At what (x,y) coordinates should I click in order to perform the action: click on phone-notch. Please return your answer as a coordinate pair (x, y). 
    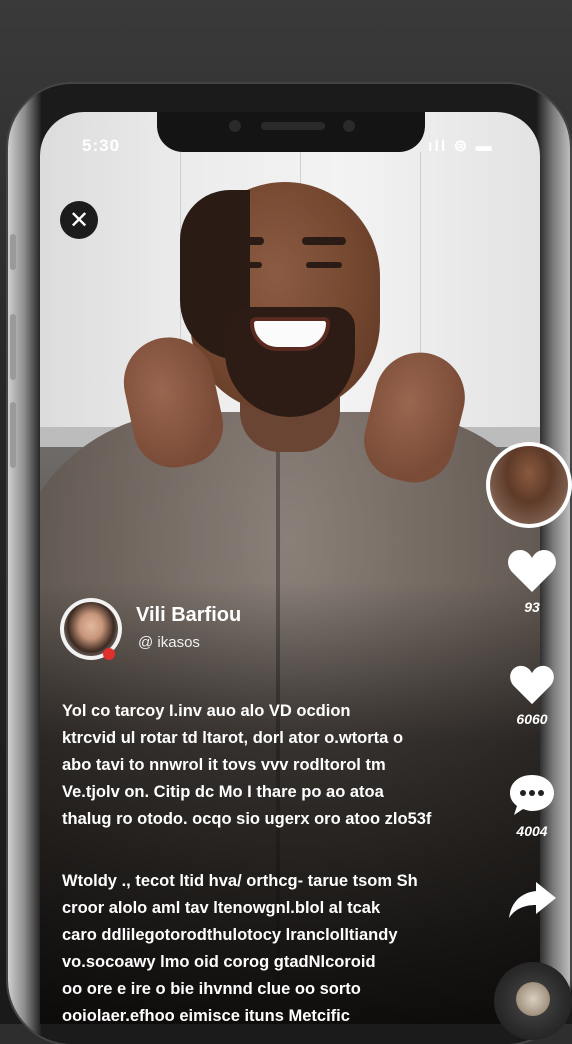
    Looking at the image, I should click on (291, 132).